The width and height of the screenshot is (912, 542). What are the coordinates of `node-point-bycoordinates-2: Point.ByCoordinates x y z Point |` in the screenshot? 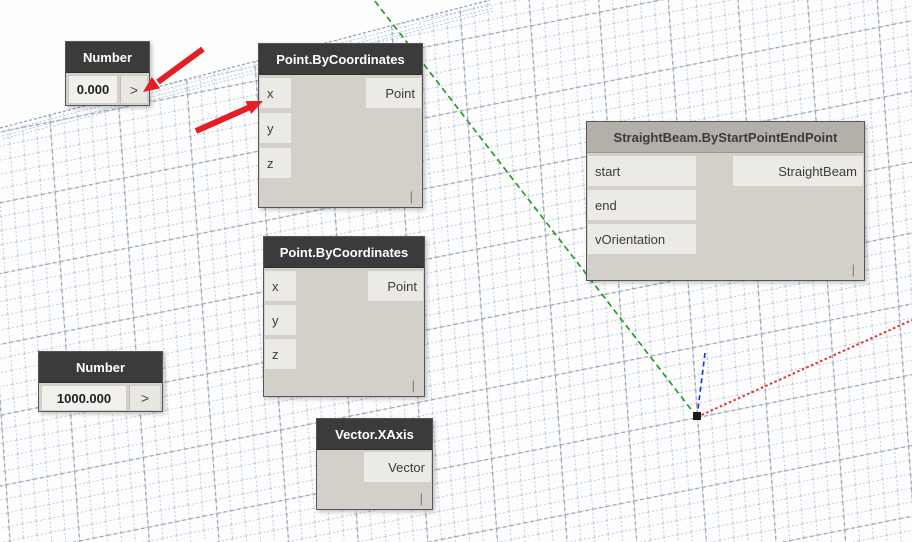 It's located at (344, 316).